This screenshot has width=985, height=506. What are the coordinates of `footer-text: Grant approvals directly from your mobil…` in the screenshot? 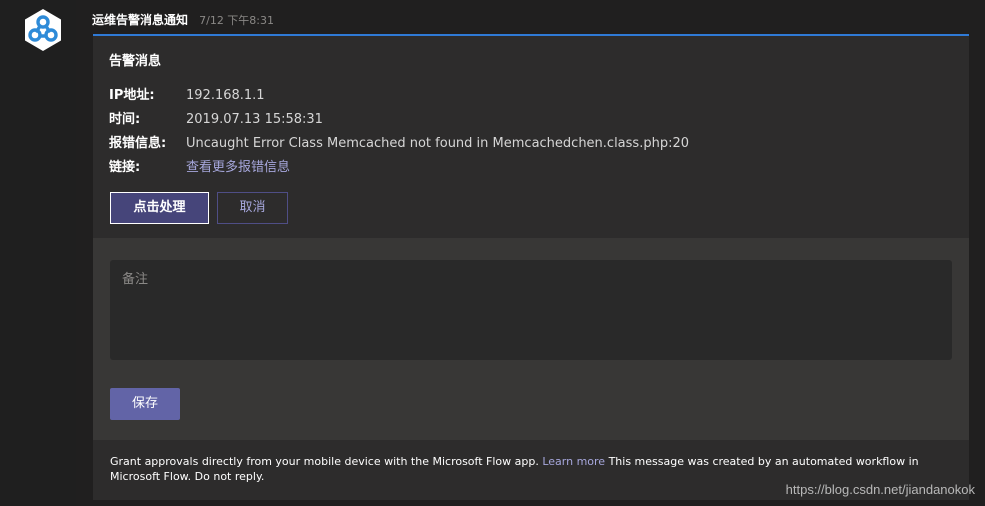 It's located at (324, 461).